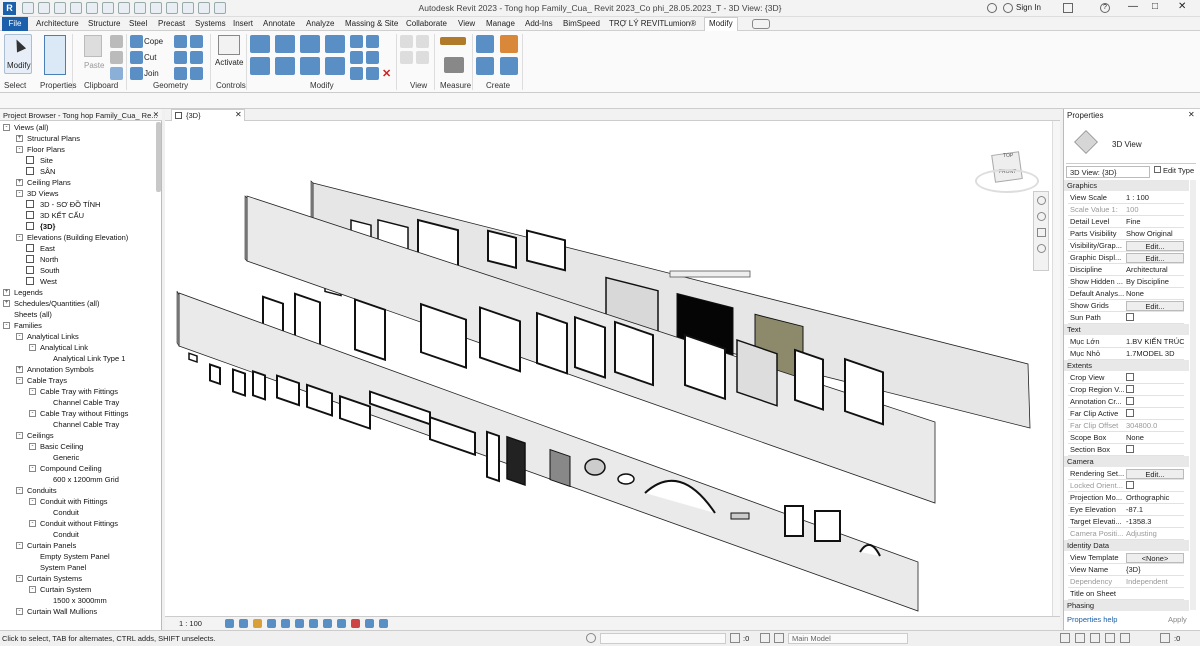  I want to click on measure-icon, so click(453, 41).